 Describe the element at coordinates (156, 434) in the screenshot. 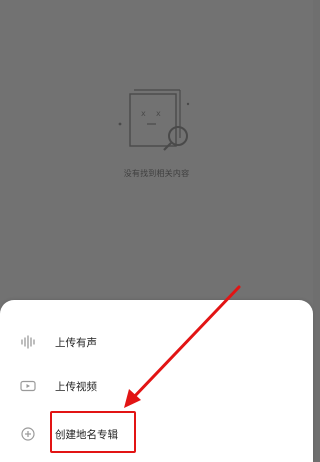

I see `create-place-album-item: 创建地名专辑` at that location.